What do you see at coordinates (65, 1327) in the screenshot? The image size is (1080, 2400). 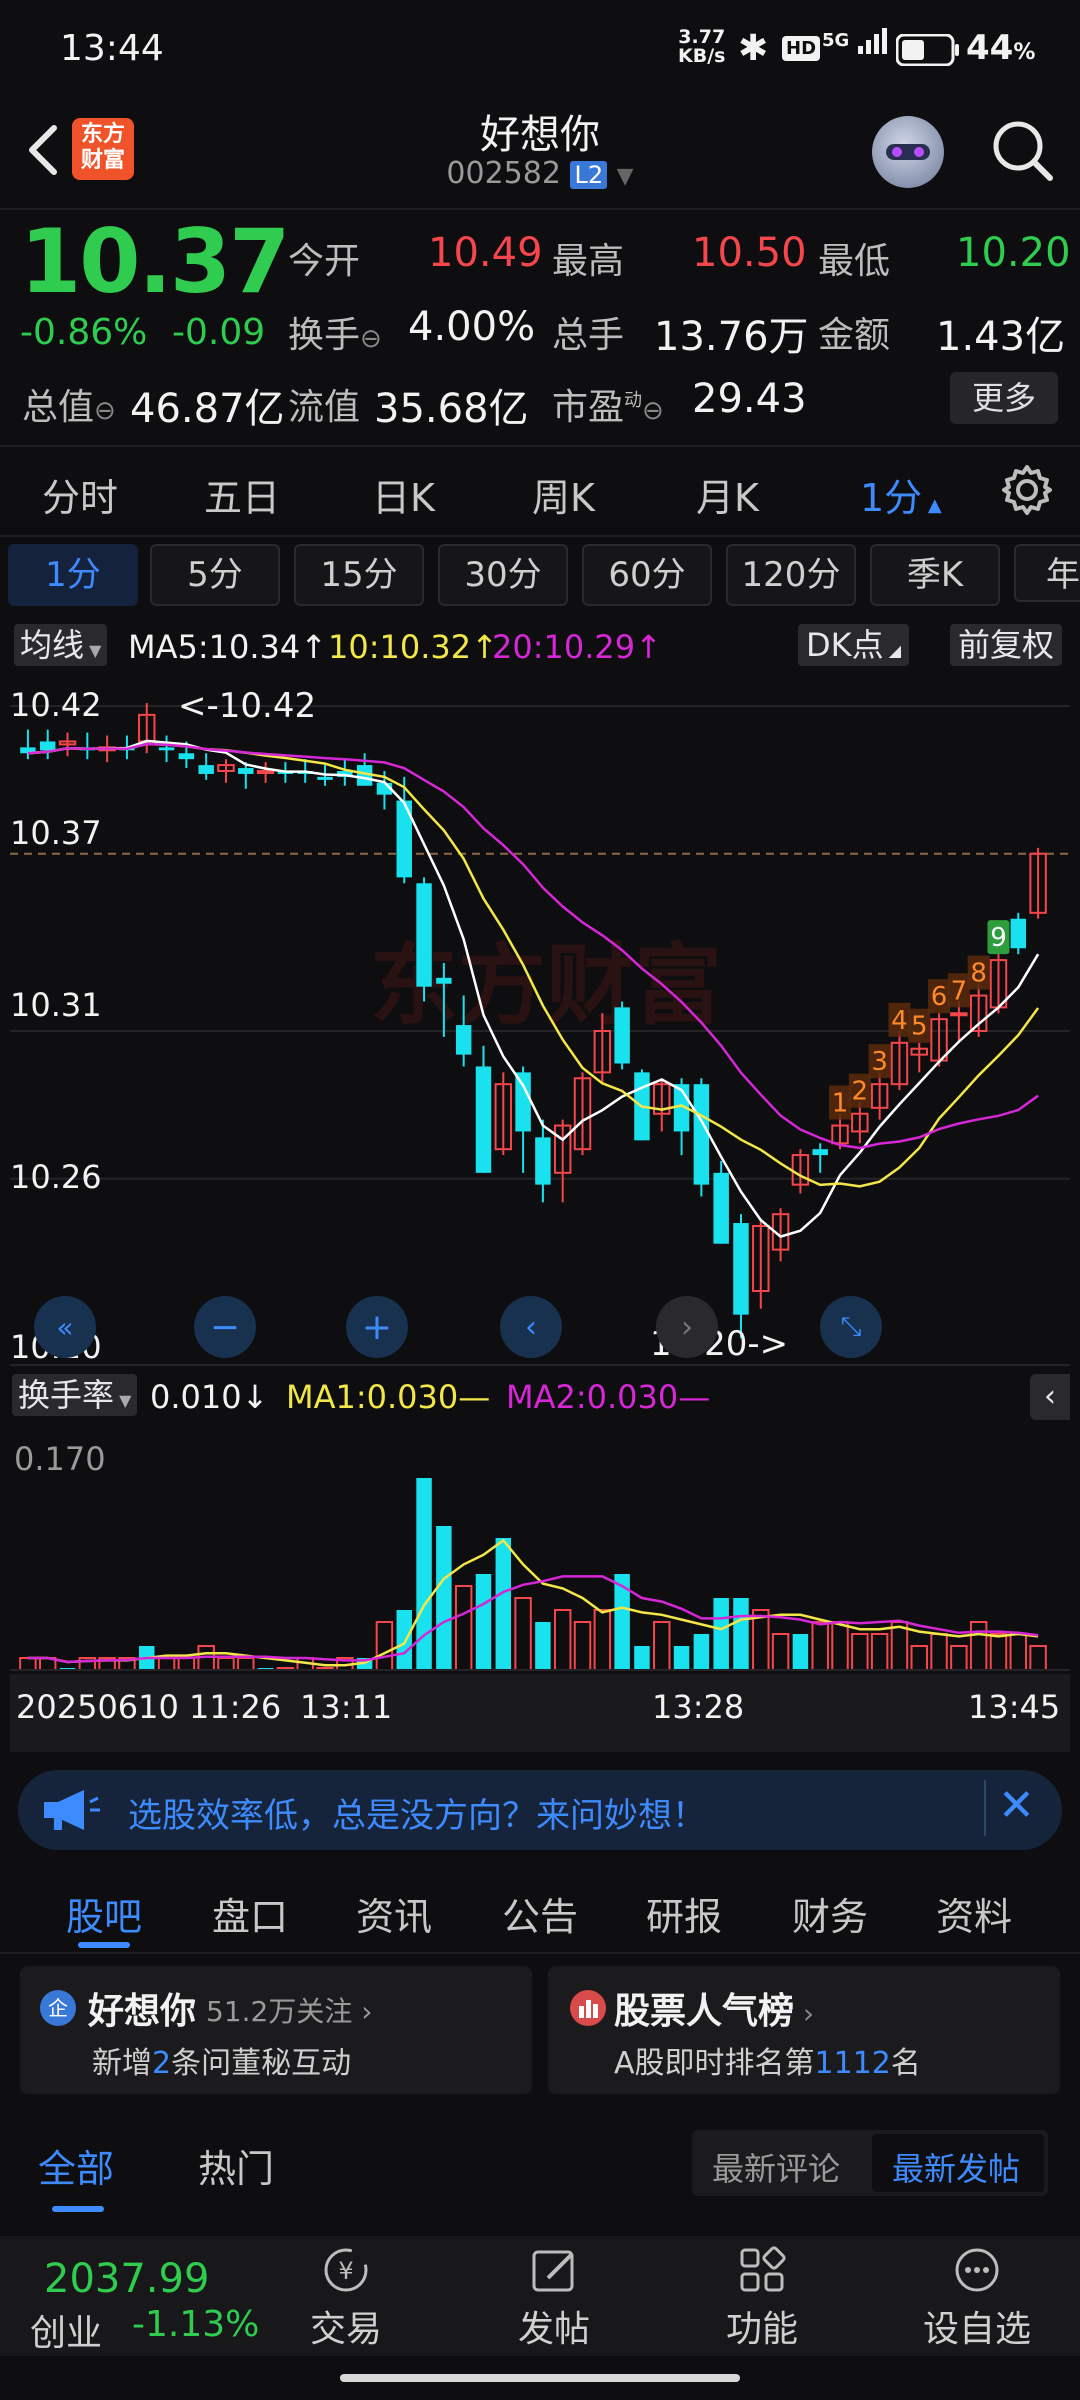 I see `scroll-left-fast-icon: «` at bounding box center [65, 1327].